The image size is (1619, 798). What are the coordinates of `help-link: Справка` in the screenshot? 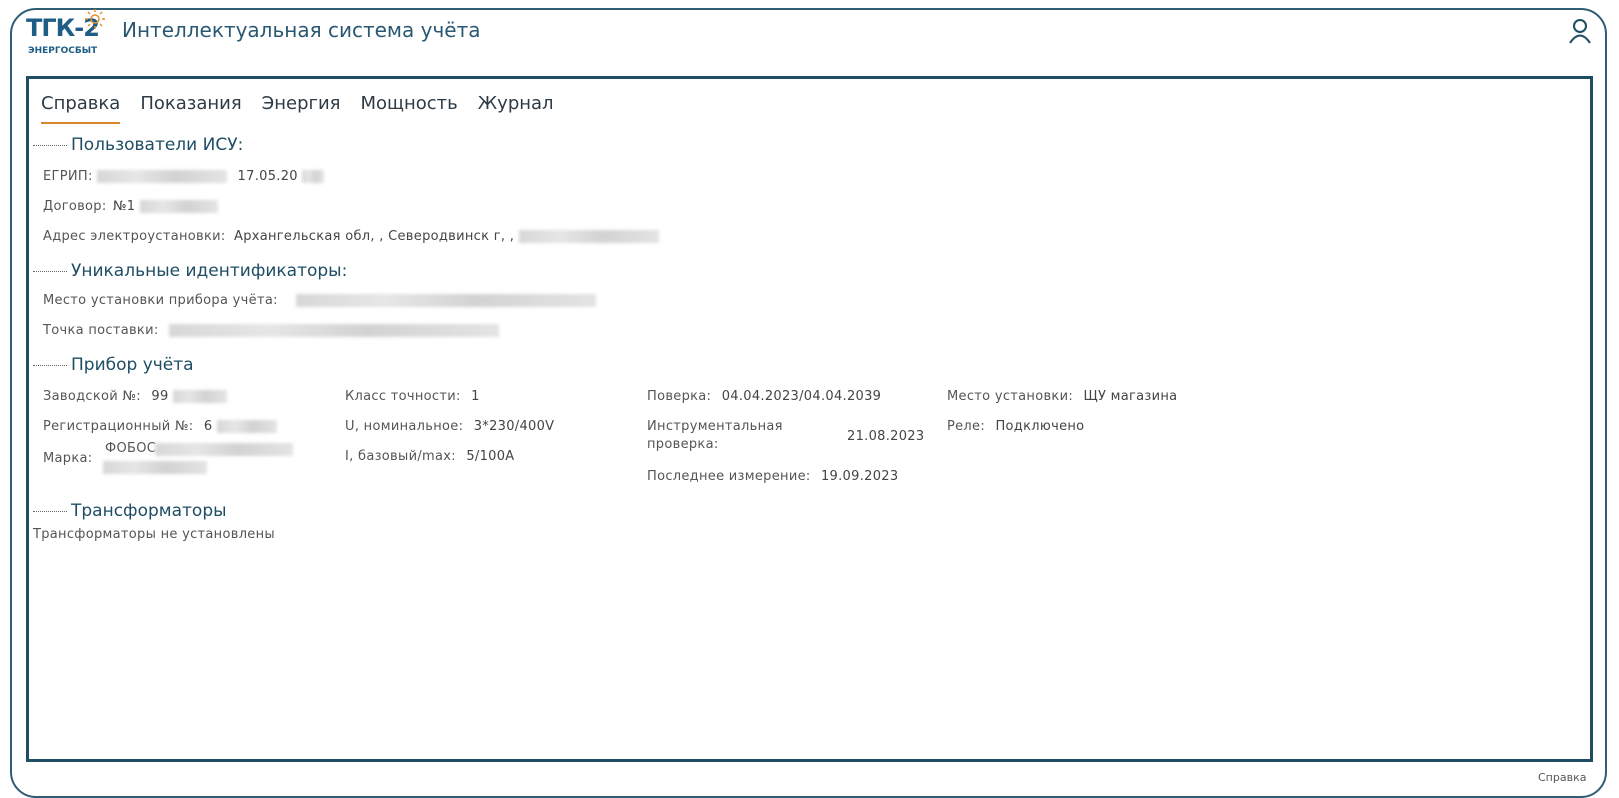 It's located at (1562, 777).